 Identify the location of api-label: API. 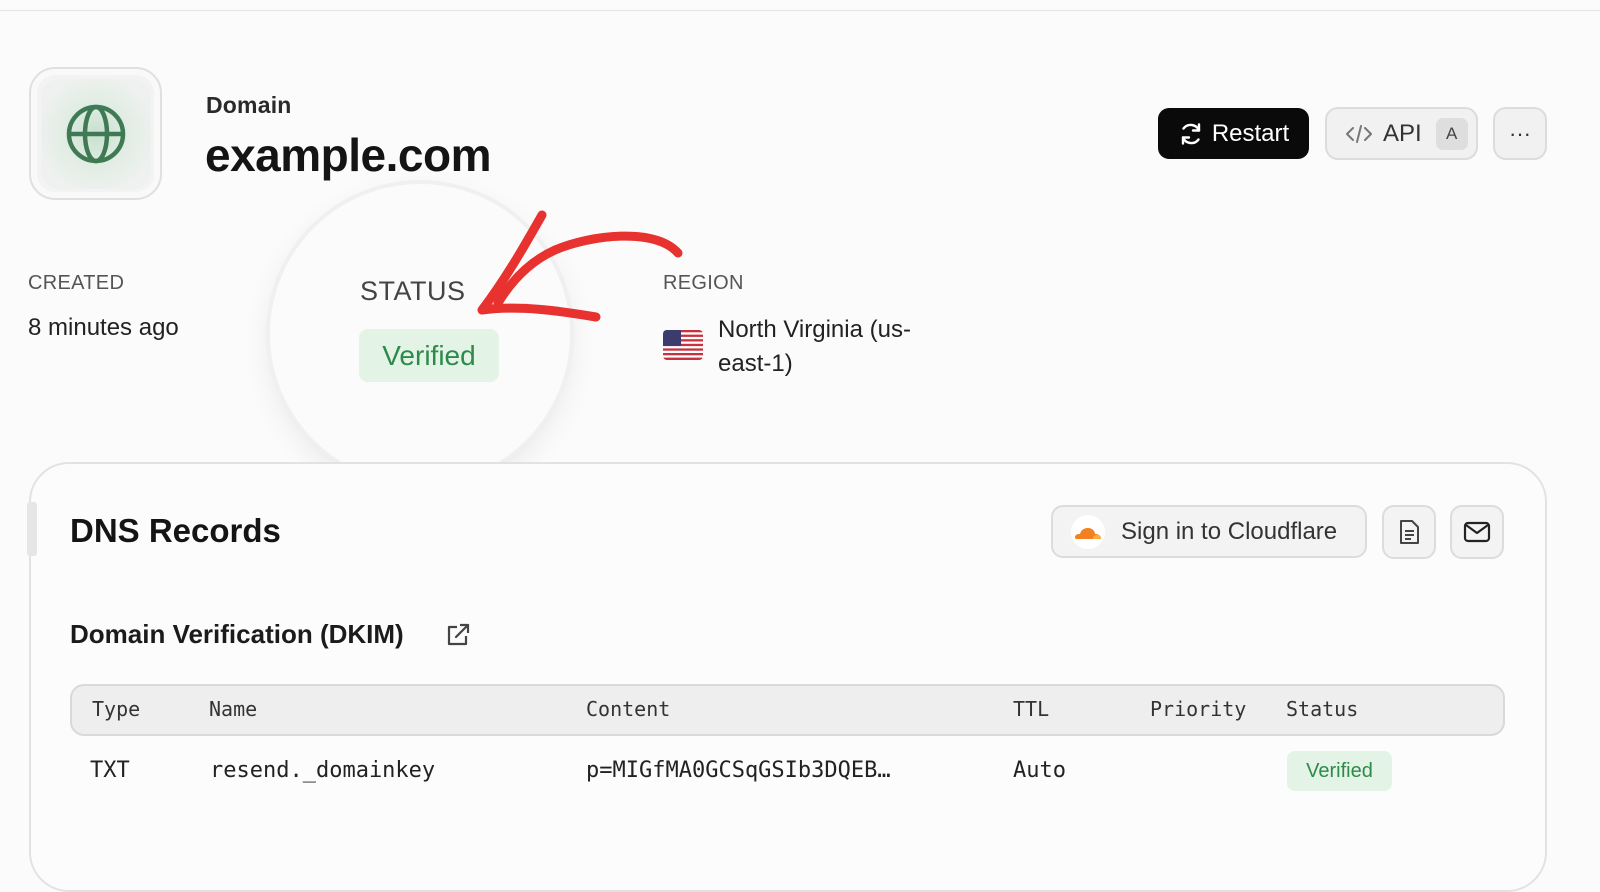
(1402, 133).